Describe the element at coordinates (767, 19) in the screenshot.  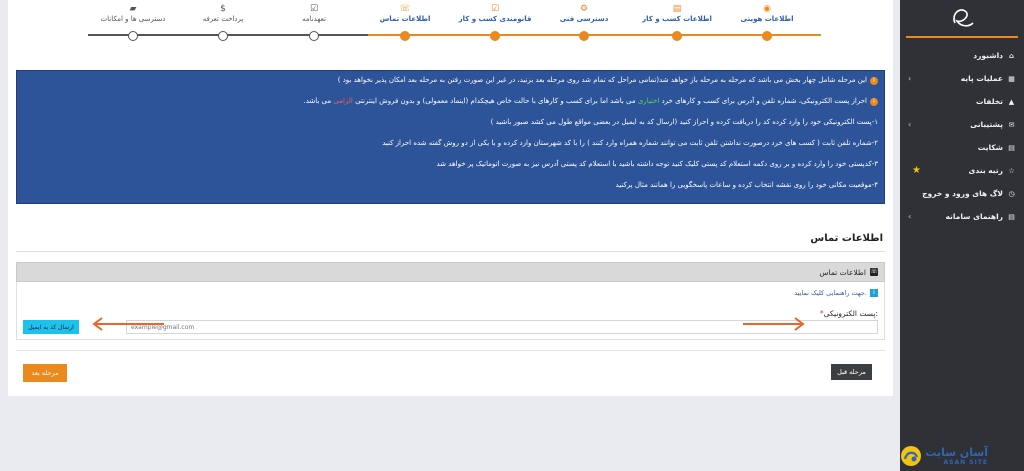
I see `step-label: اطلاعات هویتی` at that location.